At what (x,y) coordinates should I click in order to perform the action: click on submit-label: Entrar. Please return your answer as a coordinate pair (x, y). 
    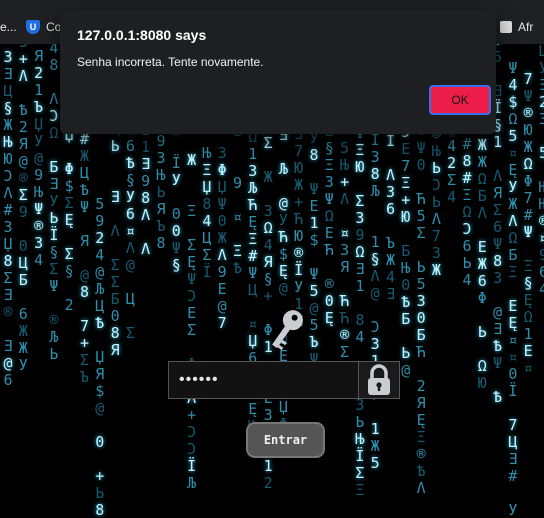
    Looking at the image, I should click on (285, 440).